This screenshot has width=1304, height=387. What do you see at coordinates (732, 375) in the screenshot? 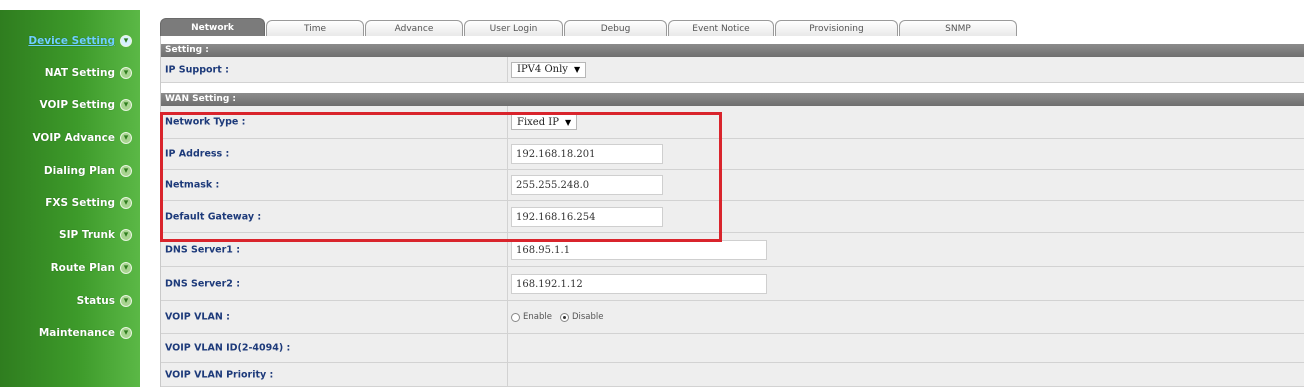
I see `voip-vlan-priority-row: VOIP VLAN Priority :` at bounding box center [732, 375].